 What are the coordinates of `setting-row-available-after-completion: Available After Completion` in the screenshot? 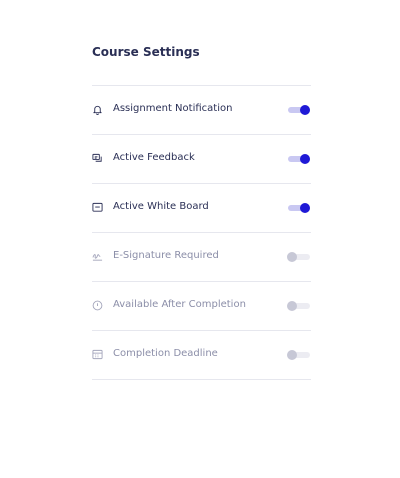 It's located at (201, 306).